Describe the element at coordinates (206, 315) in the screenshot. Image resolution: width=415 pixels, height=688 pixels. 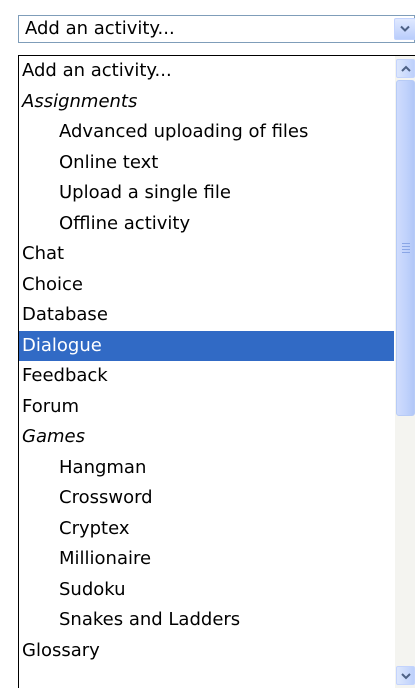
I see `list-option: Database` at that location.